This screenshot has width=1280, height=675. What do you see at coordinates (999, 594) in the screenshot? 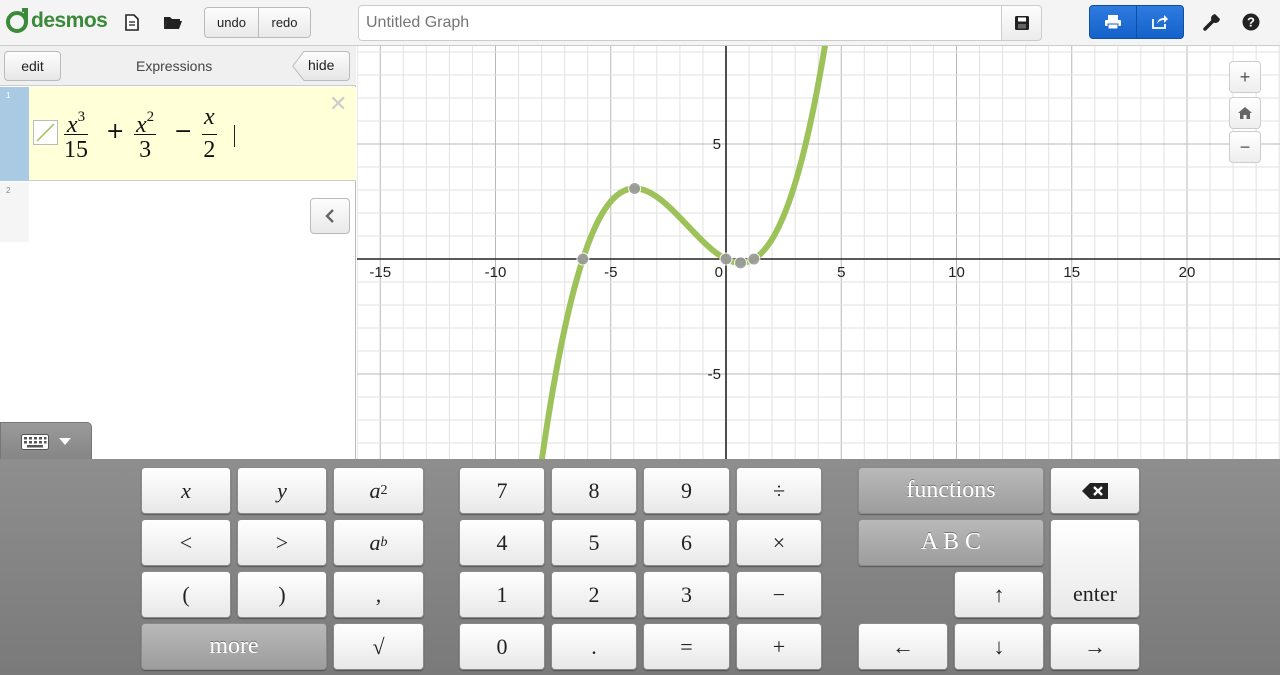
I see `key-arrow-up: ↑` at bounding box center [999, 594].